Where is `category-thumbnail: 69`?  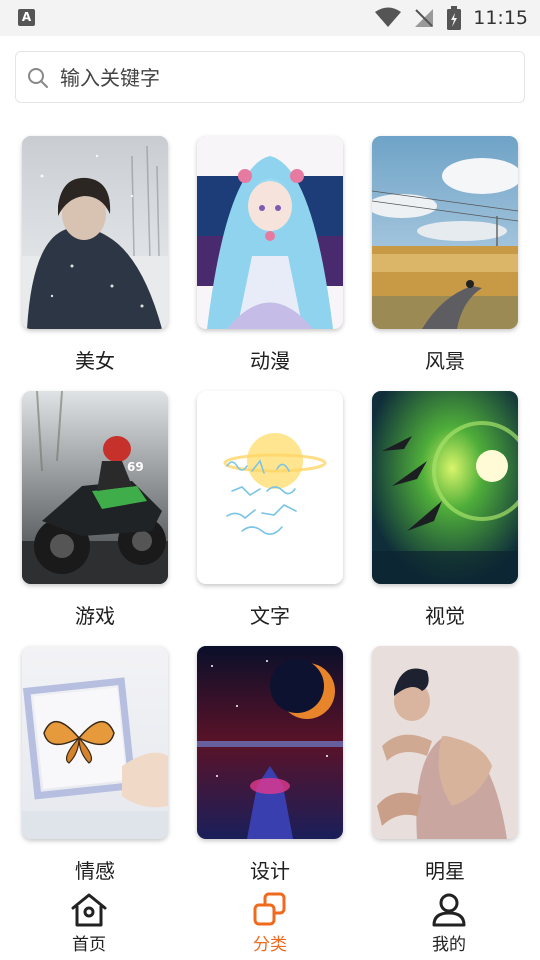 category-thumbnail: 69 is located at coordinates (95, 487).